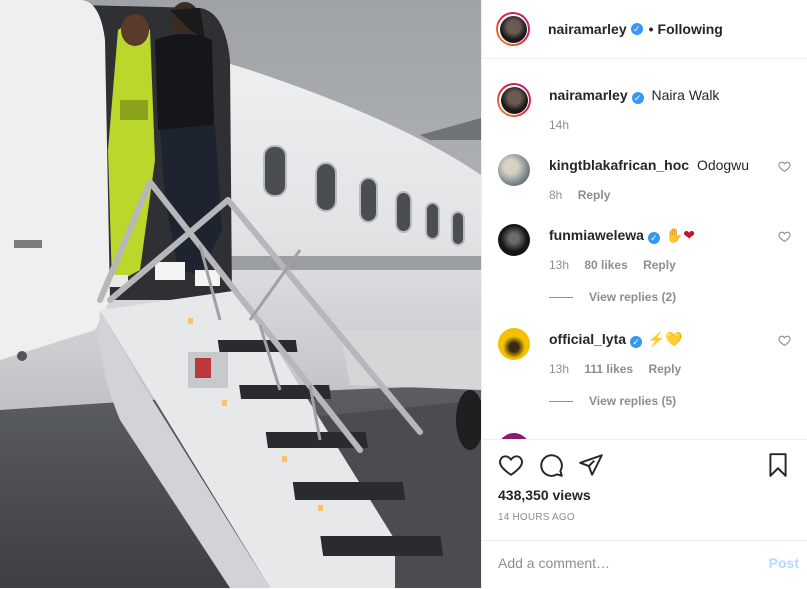  I want to click on comment-likes: 111 likes, so click(608, 369).